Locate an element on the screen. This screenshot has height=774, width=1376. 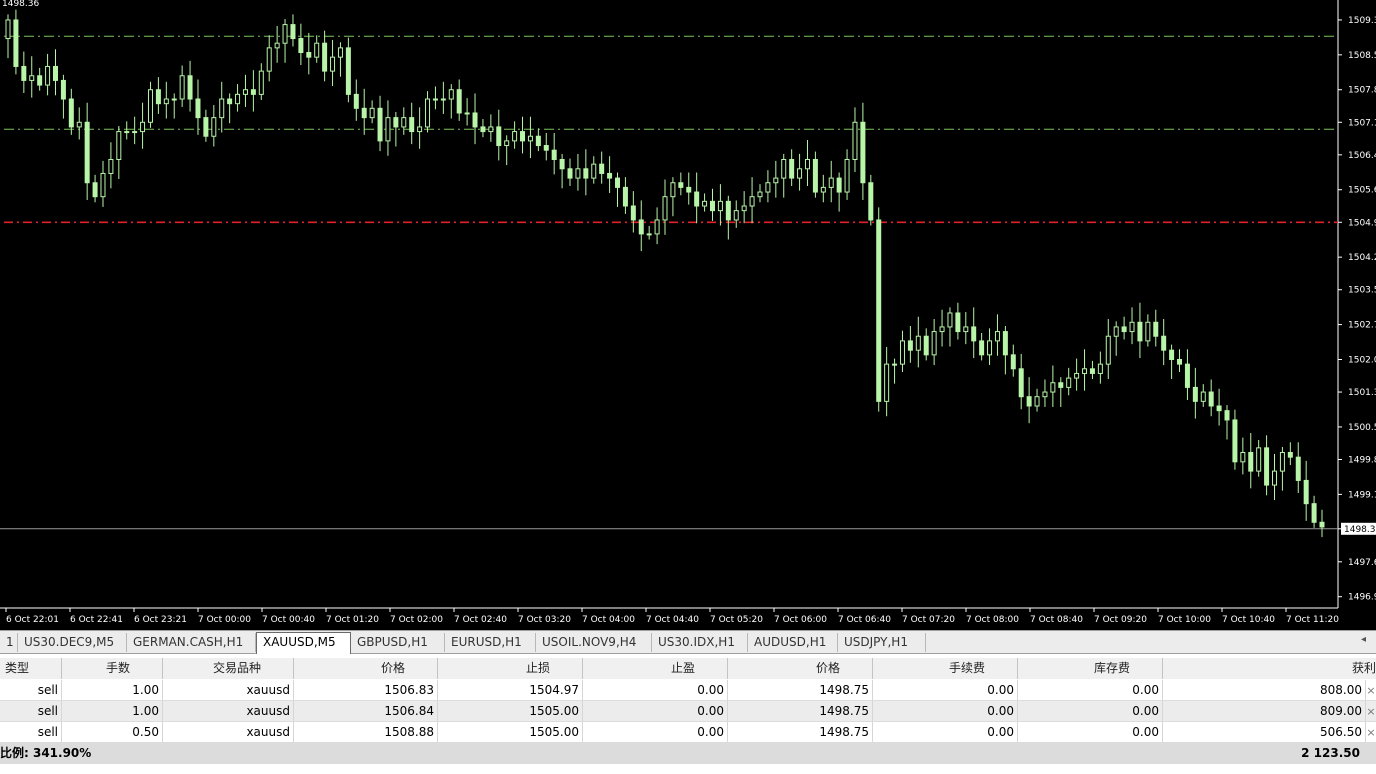
price-axis-label: 1504.95 is located at coordinates (1362, 223).